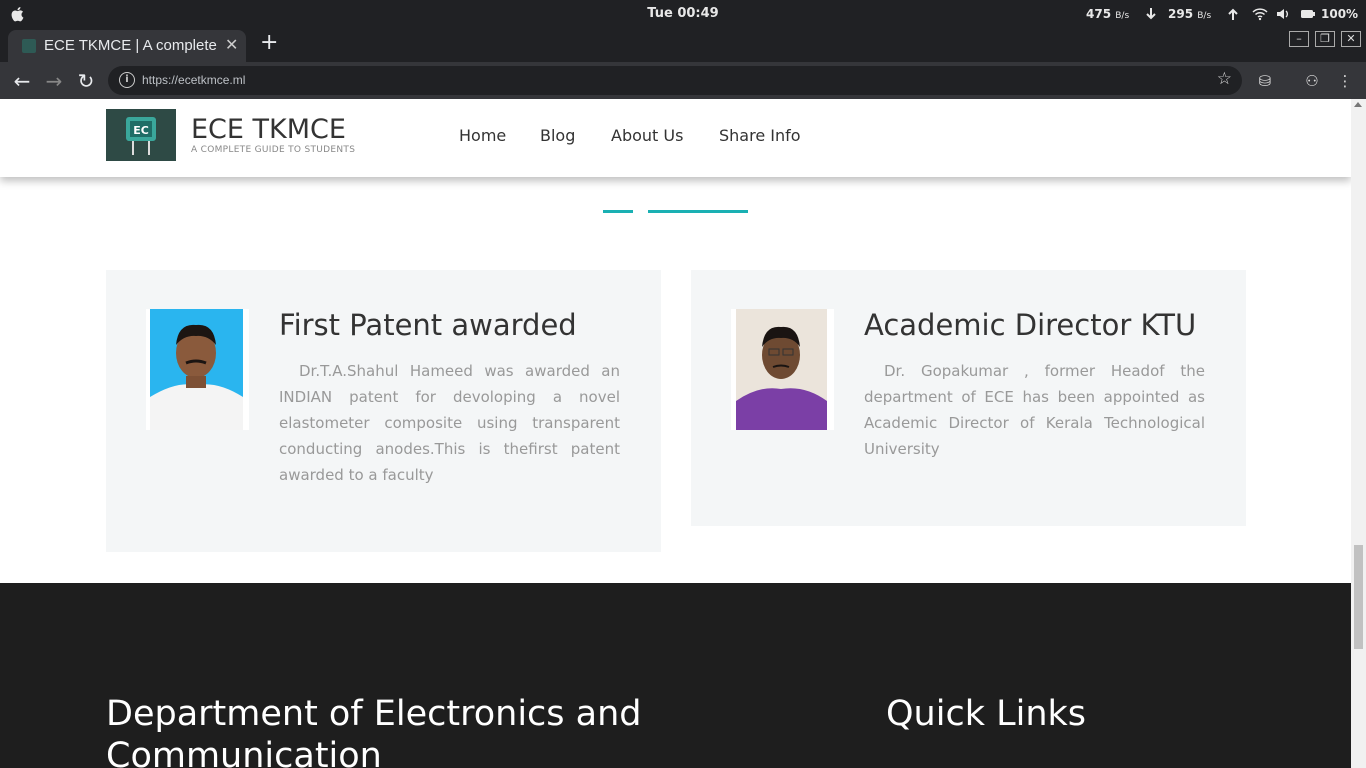 The width and height of the screenshot is (1366, 768). What do you see at coordinates (1260, 14) in the screenshot?
I see `wifi-icon` at bounding box center [1260, 14].